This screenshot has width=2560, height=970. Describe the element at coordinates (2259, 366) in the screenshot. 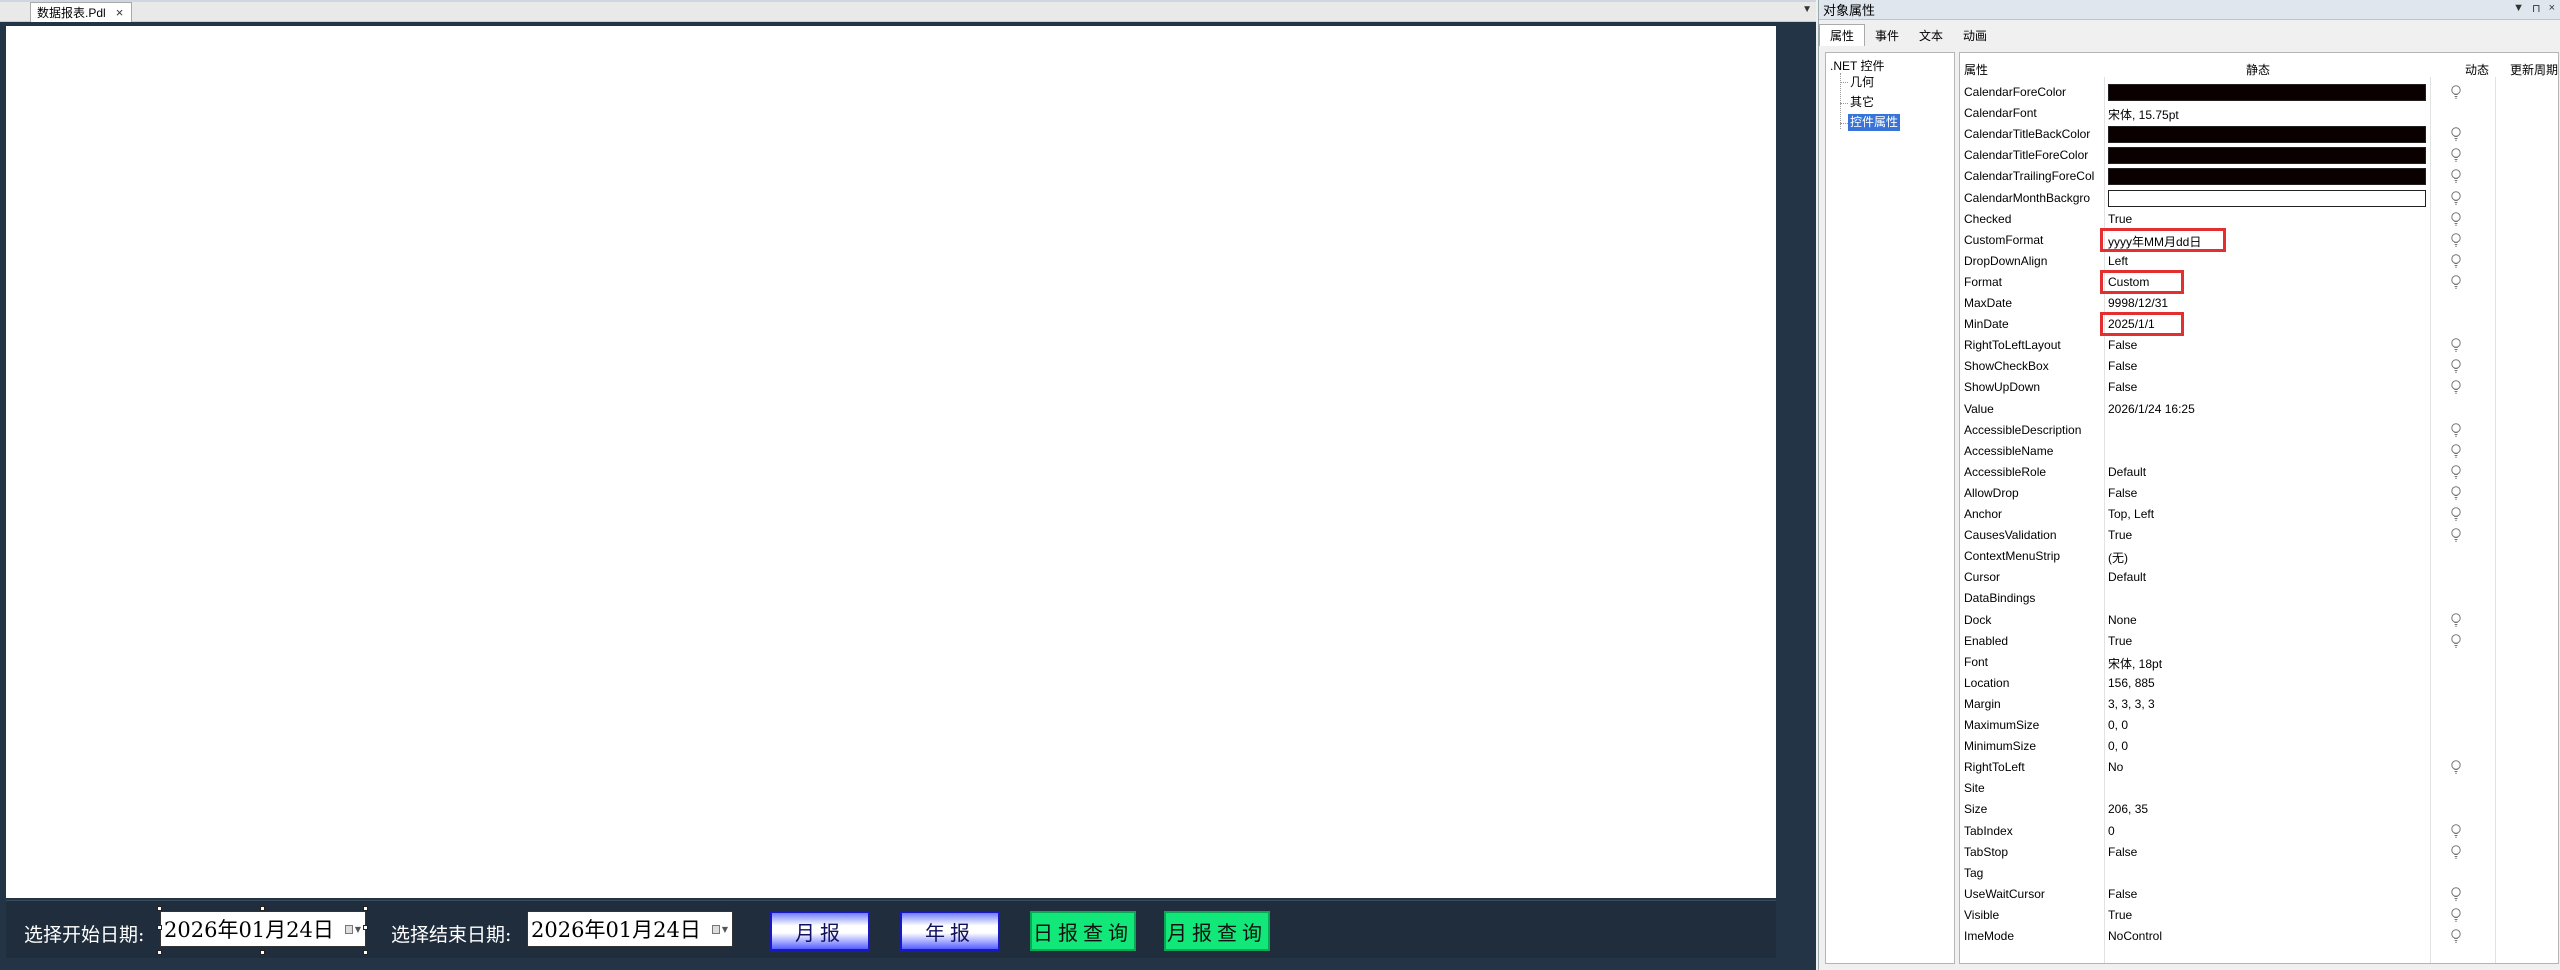

I see `property-row-showcheckbox: ShowCheckBox False` at that location.